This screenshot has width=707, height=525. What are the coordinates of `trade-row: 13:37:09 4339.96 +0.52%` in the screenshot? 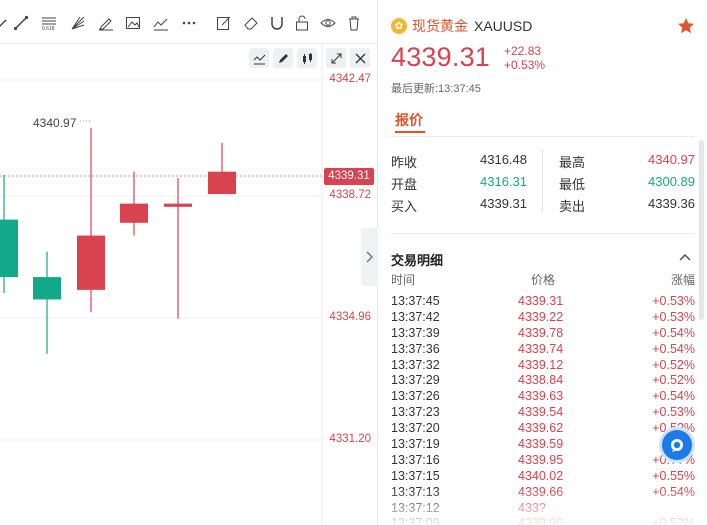 It's located at (543, 520).